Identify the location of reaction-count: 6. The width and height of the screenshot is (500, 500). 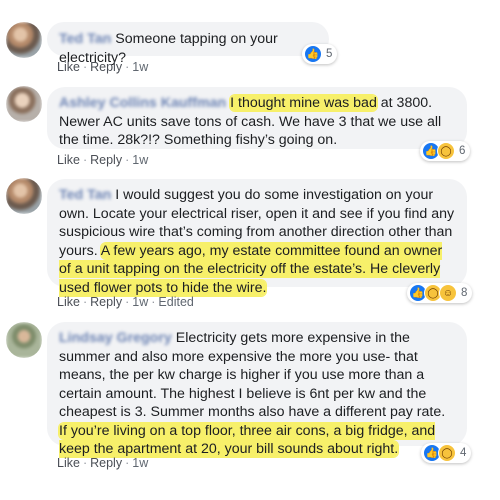
(462, 151).